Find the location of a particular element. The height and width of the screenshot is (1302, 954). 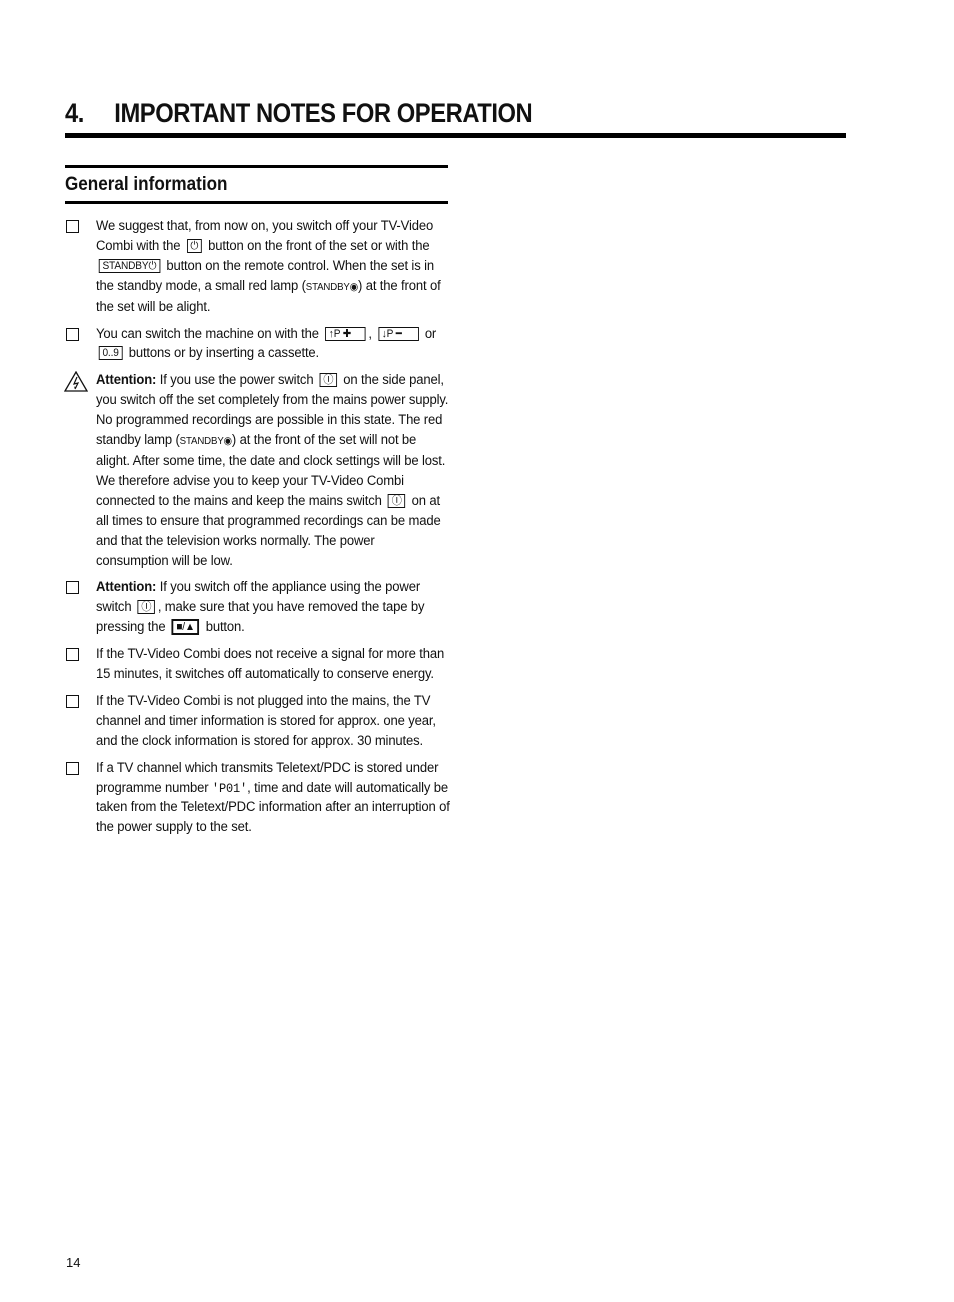

chapter-heading: 4. IMPORTANT NOTES FOR OPERATION is located at coordinates (408, 113).